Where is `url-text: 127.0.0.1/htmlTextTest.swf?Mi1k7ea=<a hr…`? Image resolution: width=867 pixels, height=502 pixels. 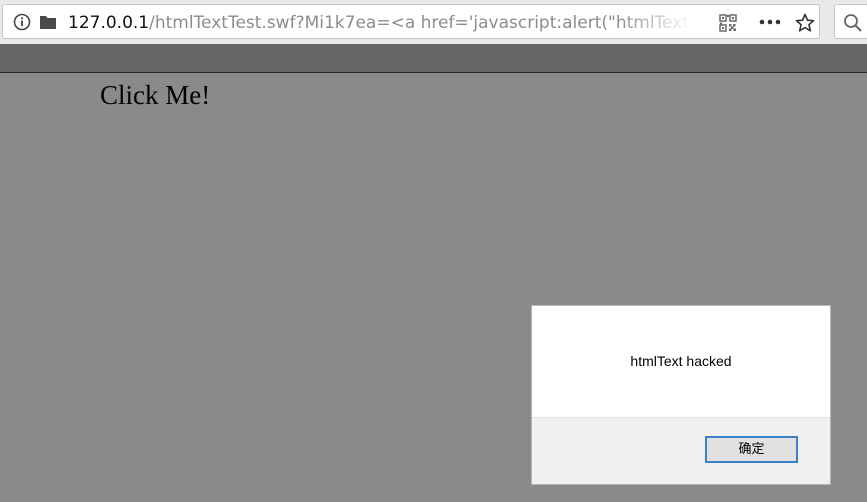 url-text: 127.0.0.1/htmlTextTest.swf?Mi1k7ea=<a hr… is located at coordinates (380, 23).